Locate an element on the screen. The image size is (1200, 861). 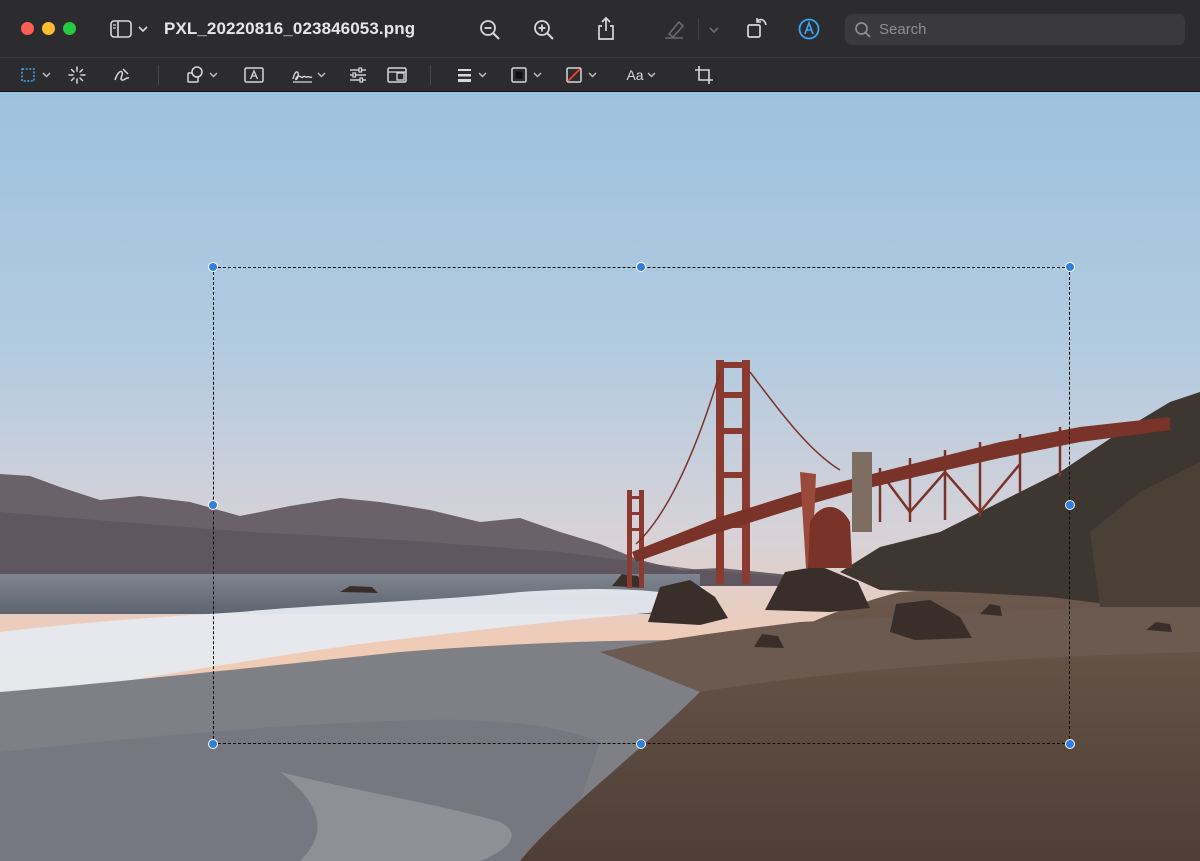
instant-alpha-icon is located at coordinates (77, 75).